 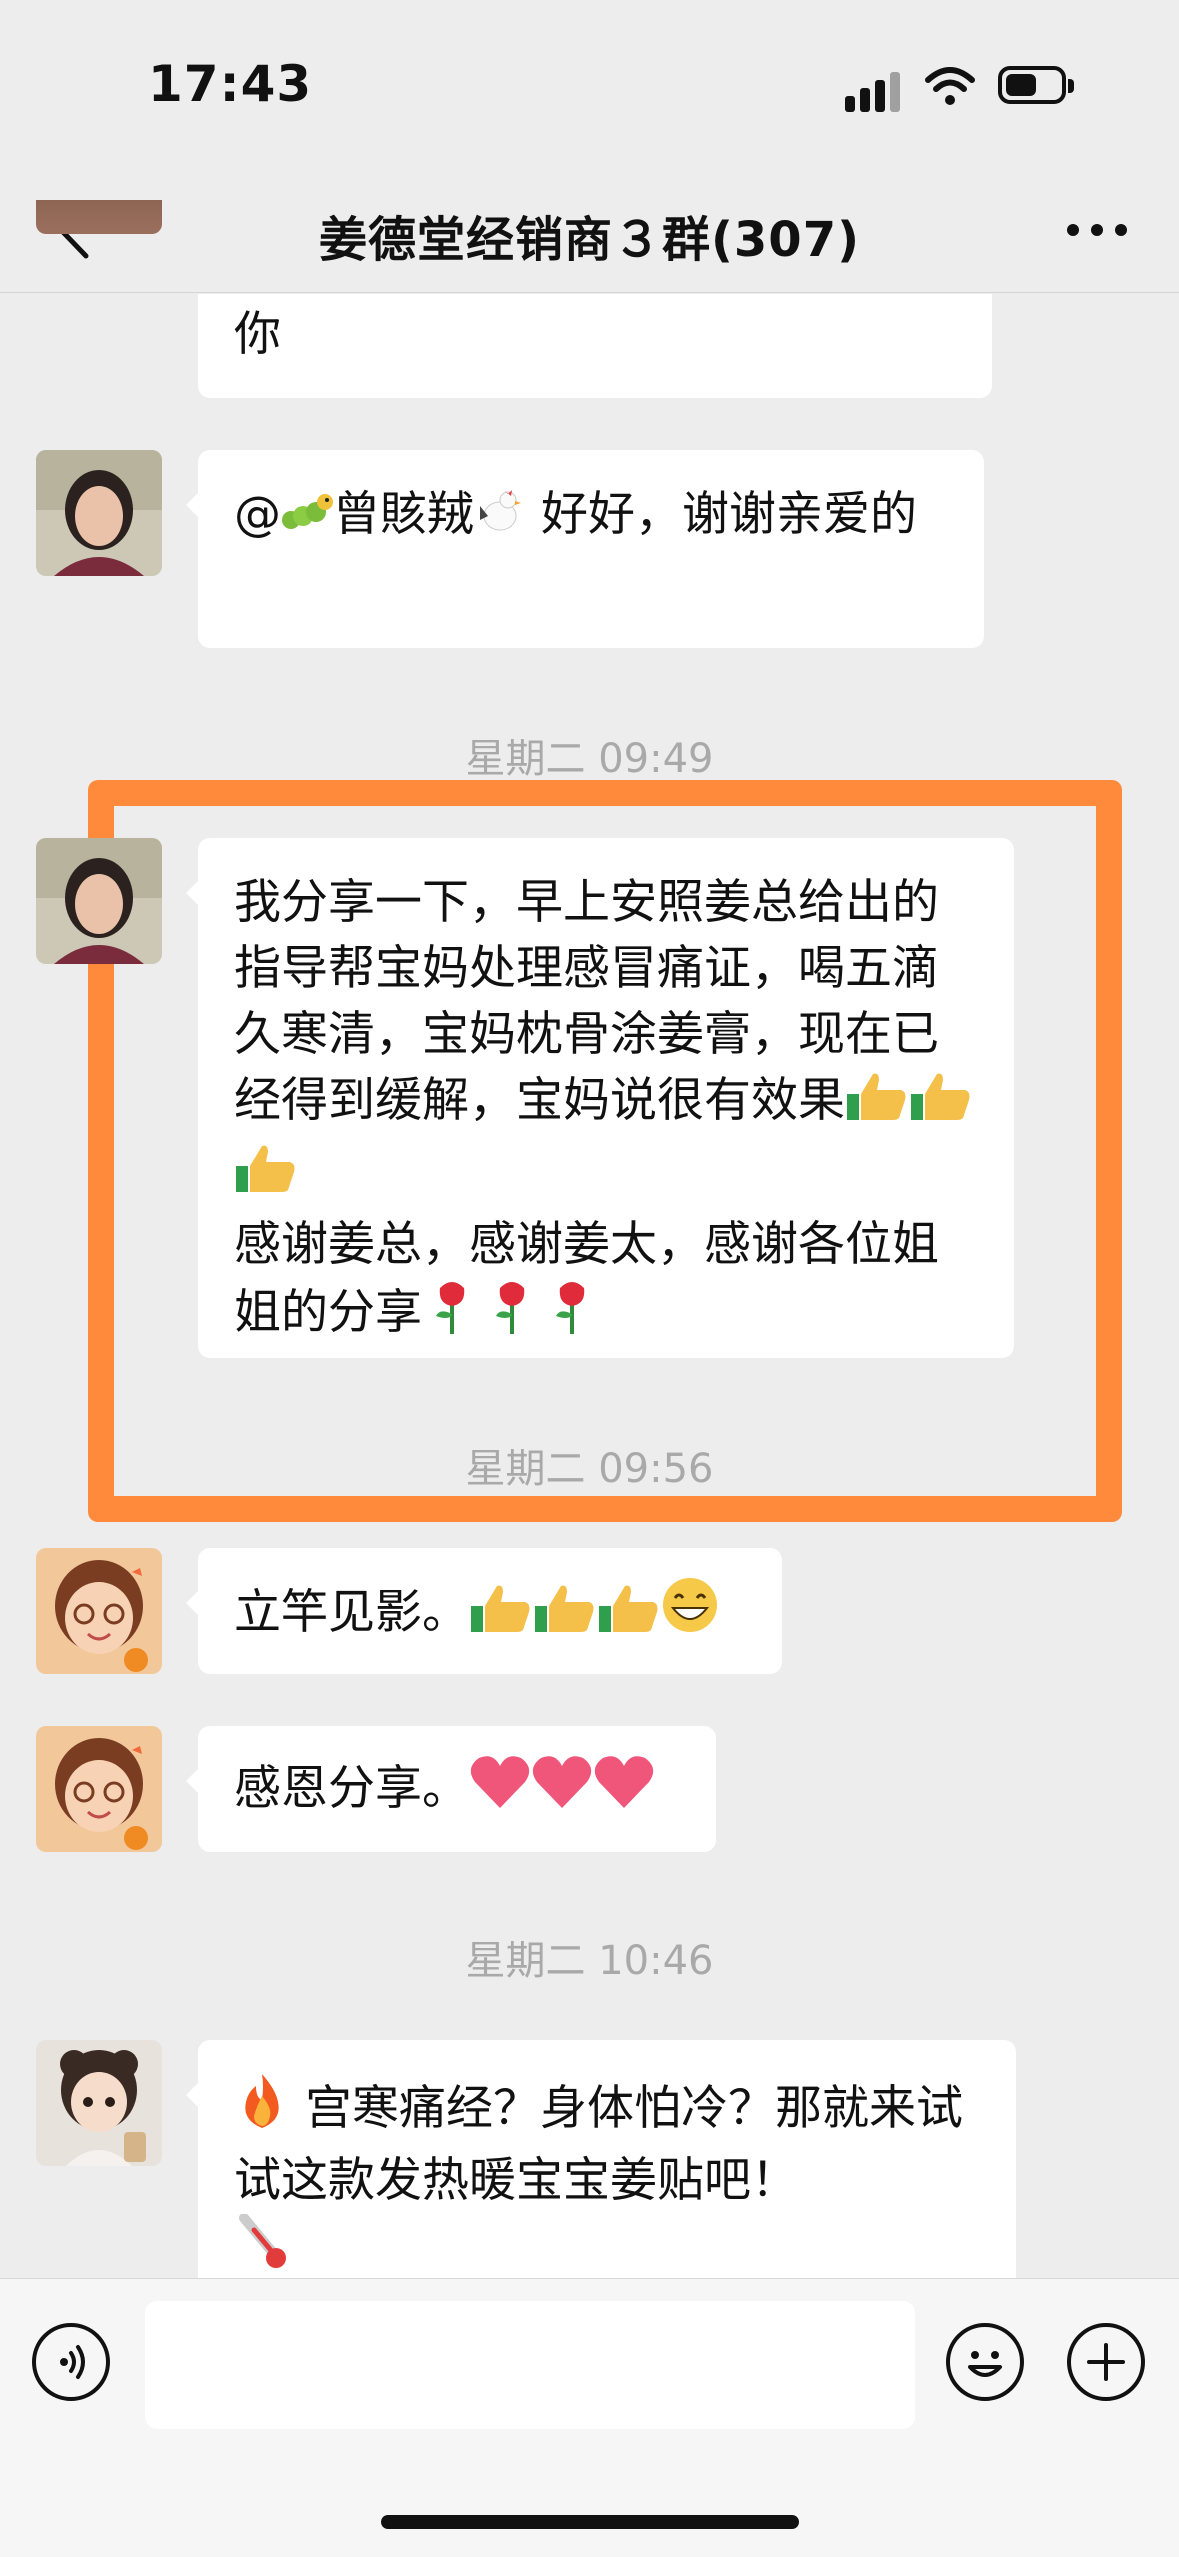 What do you see at coordinates (307, 521) in the screenshot?
I see `caterpillar-emoji` at bounding box center [307, 521].